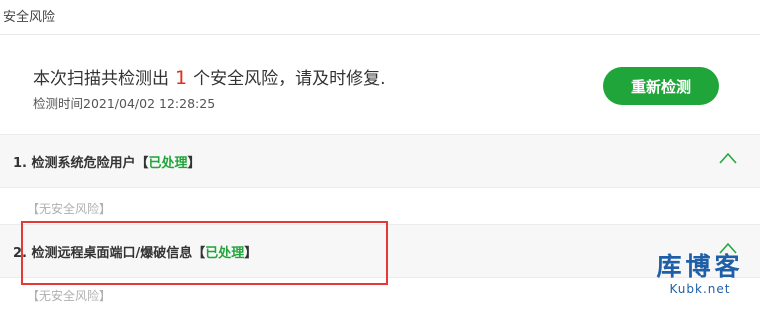  What do you see at coordinates (380, 17) in the screenshot?
I see `window-title-bar: 安全风险` at bounding box center [380, 17].